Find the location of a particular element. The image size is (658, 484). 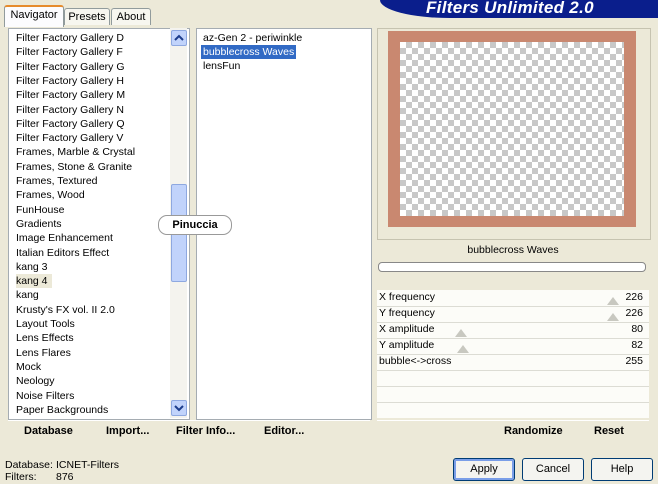

category-item: Filter Factory Gallery F is located at coordinates (69, 52).